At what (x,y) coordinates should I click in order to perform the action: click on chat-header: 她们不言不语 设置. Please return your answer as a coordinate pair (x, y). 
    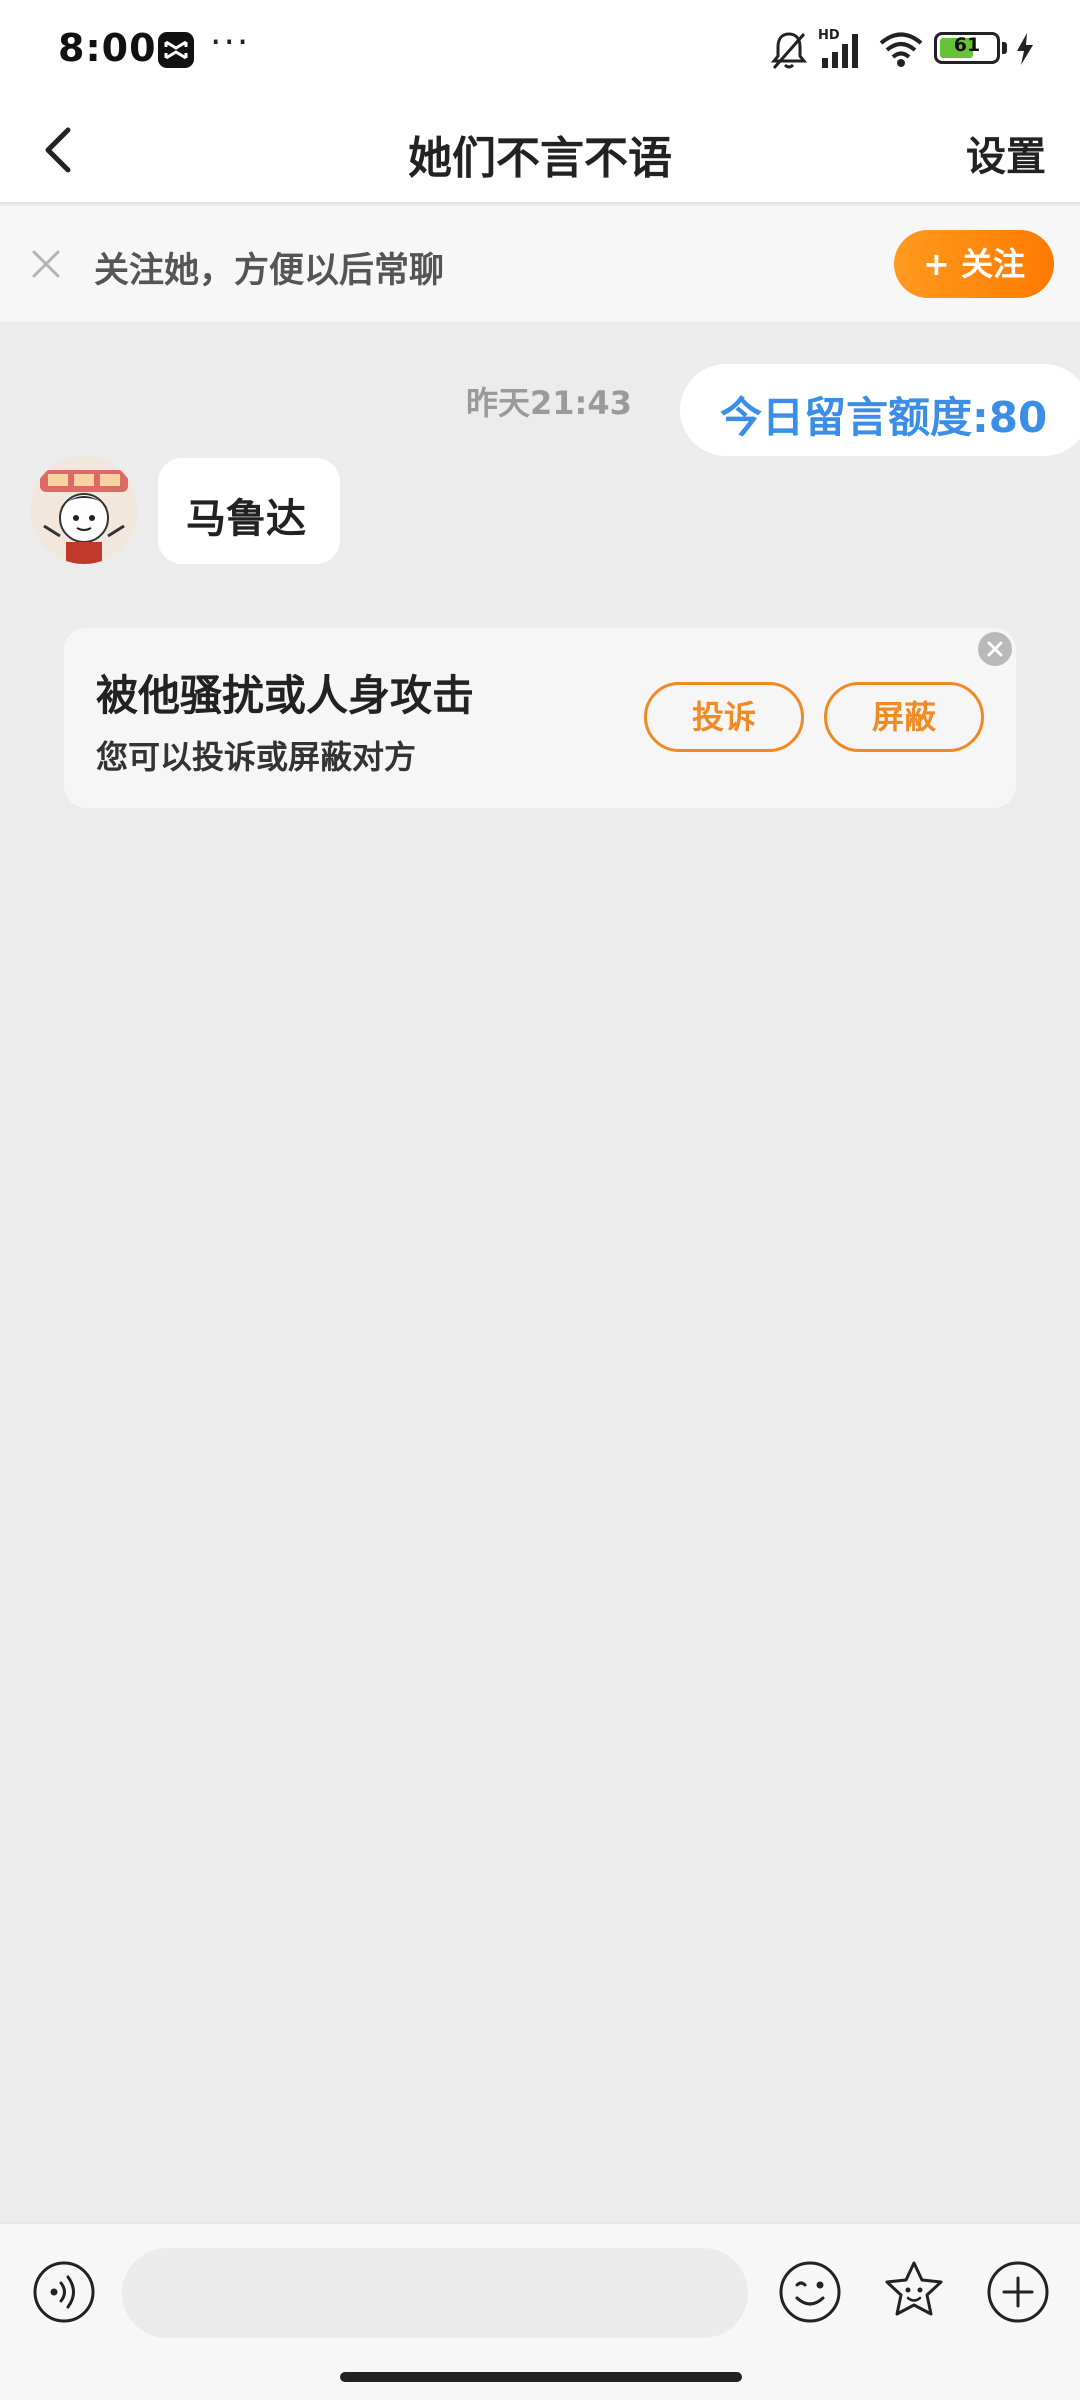
    Looking at the image, I should click on (540, 152).